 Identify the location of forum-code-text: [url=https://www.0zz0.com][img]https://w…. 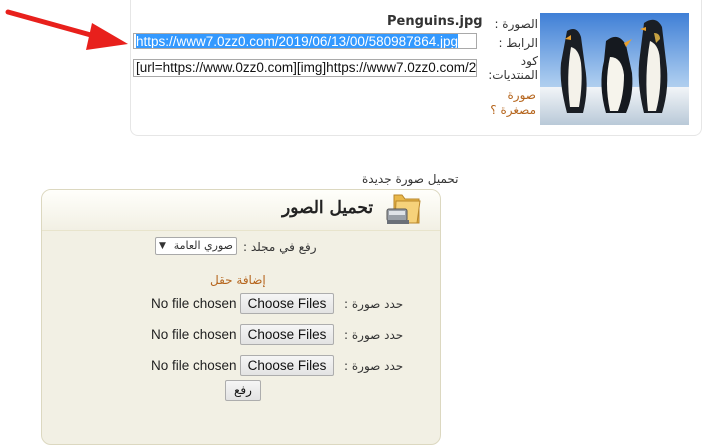
(306, 67).